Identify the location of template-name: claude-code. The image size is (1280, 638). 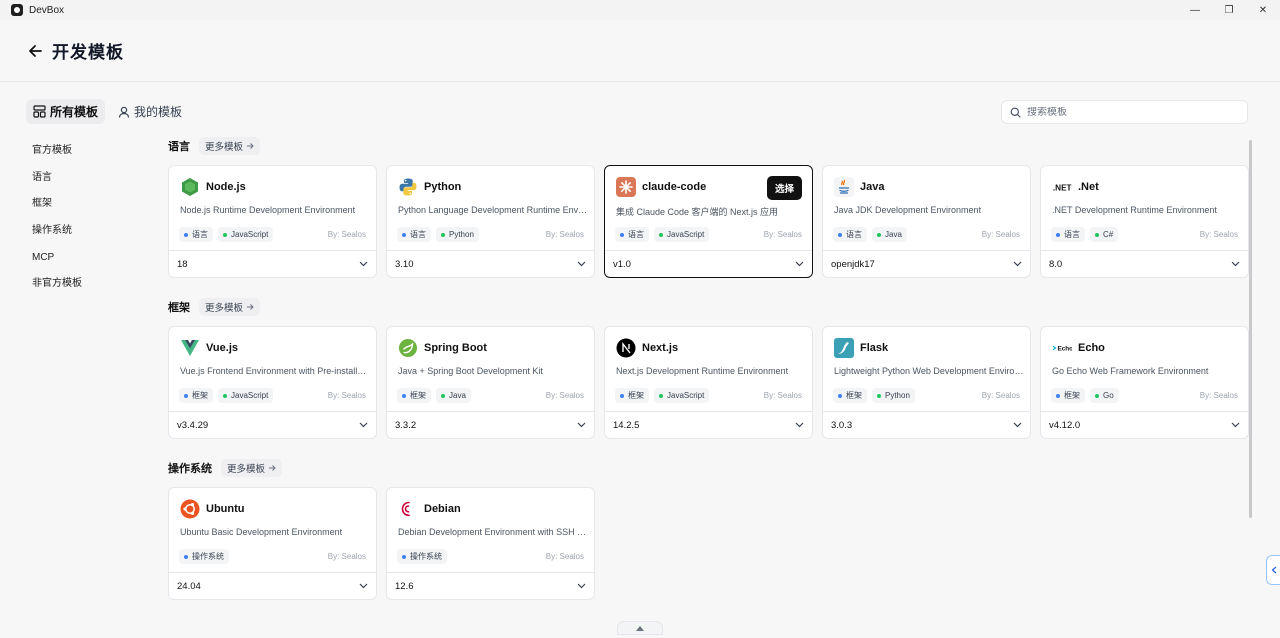
(674, 187).